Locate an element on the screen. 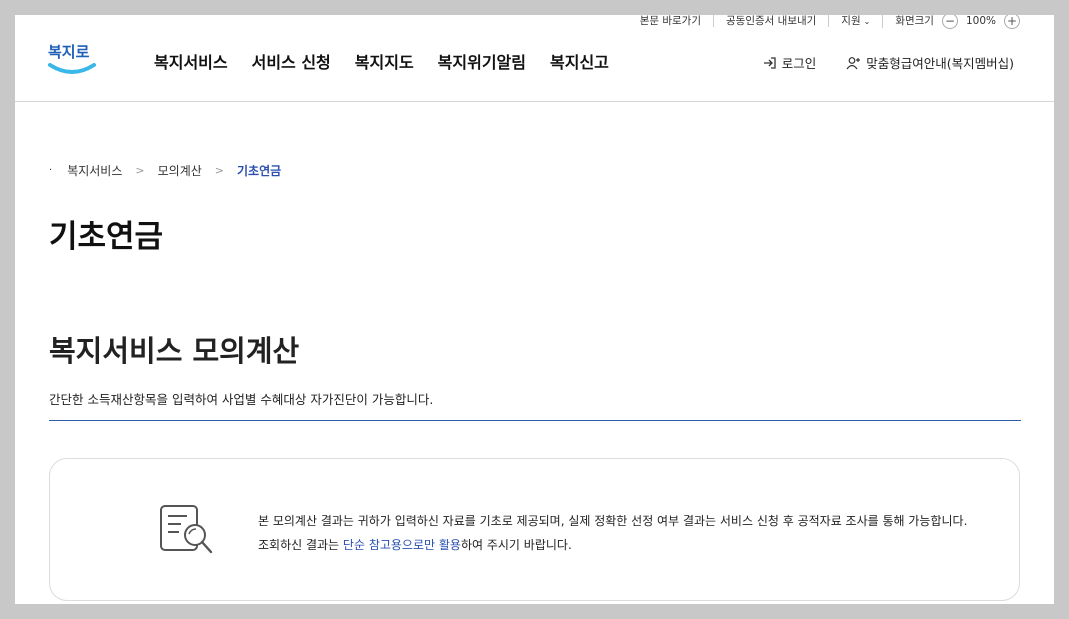 Image resolution: width=1069 pixels, height=619 pixels. font-size-label: 화면크기 is located at coordinates (914, 21).